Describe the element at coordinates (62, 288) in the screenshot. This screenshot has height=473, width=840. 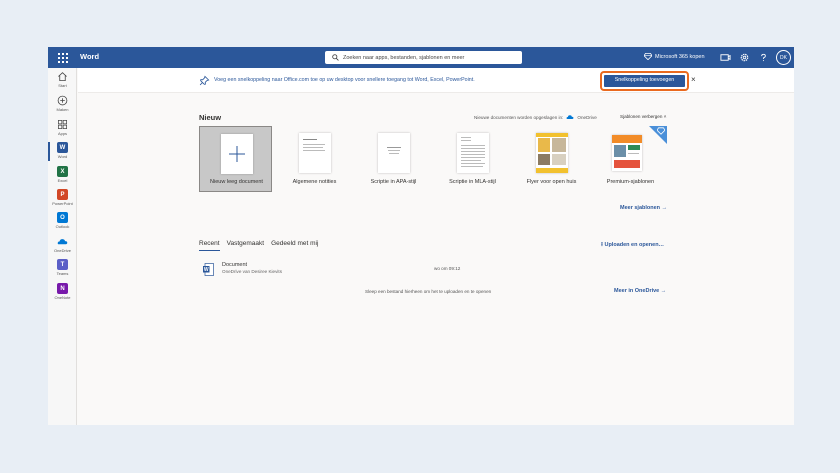
I see `onenote-icon: N` at that location.